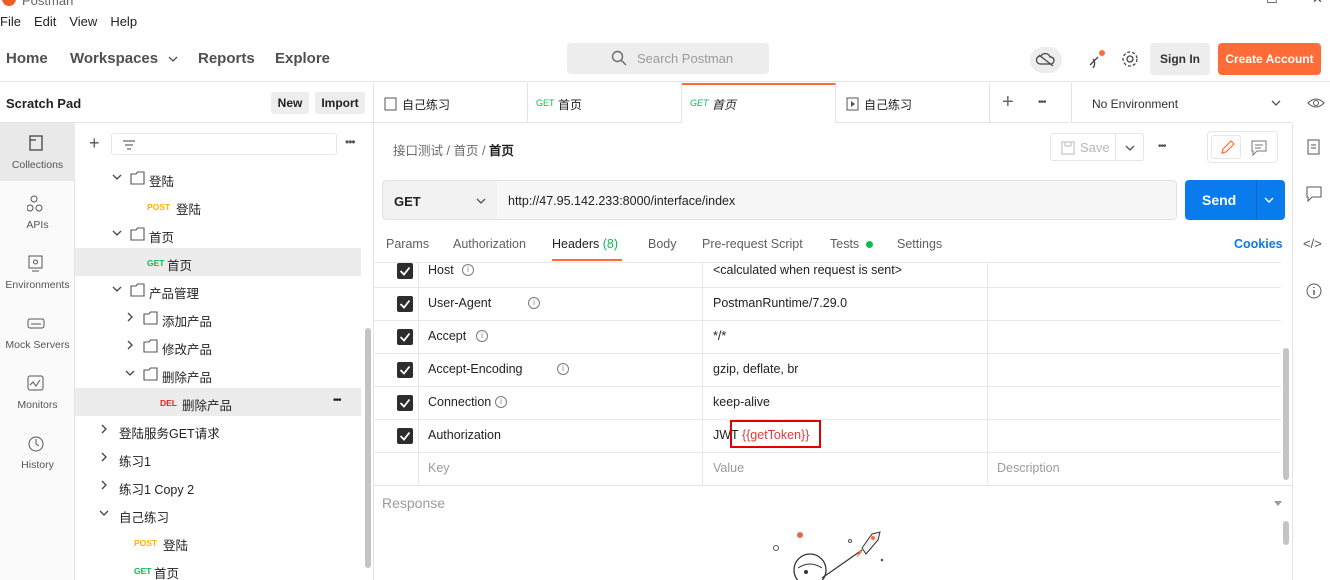 This screenshot has height=580, width=1330. What do you see at coordinates (1181, 103) in the screenshot?
I see `environment-selector: No Environment` at bounding box center [1181, 103].